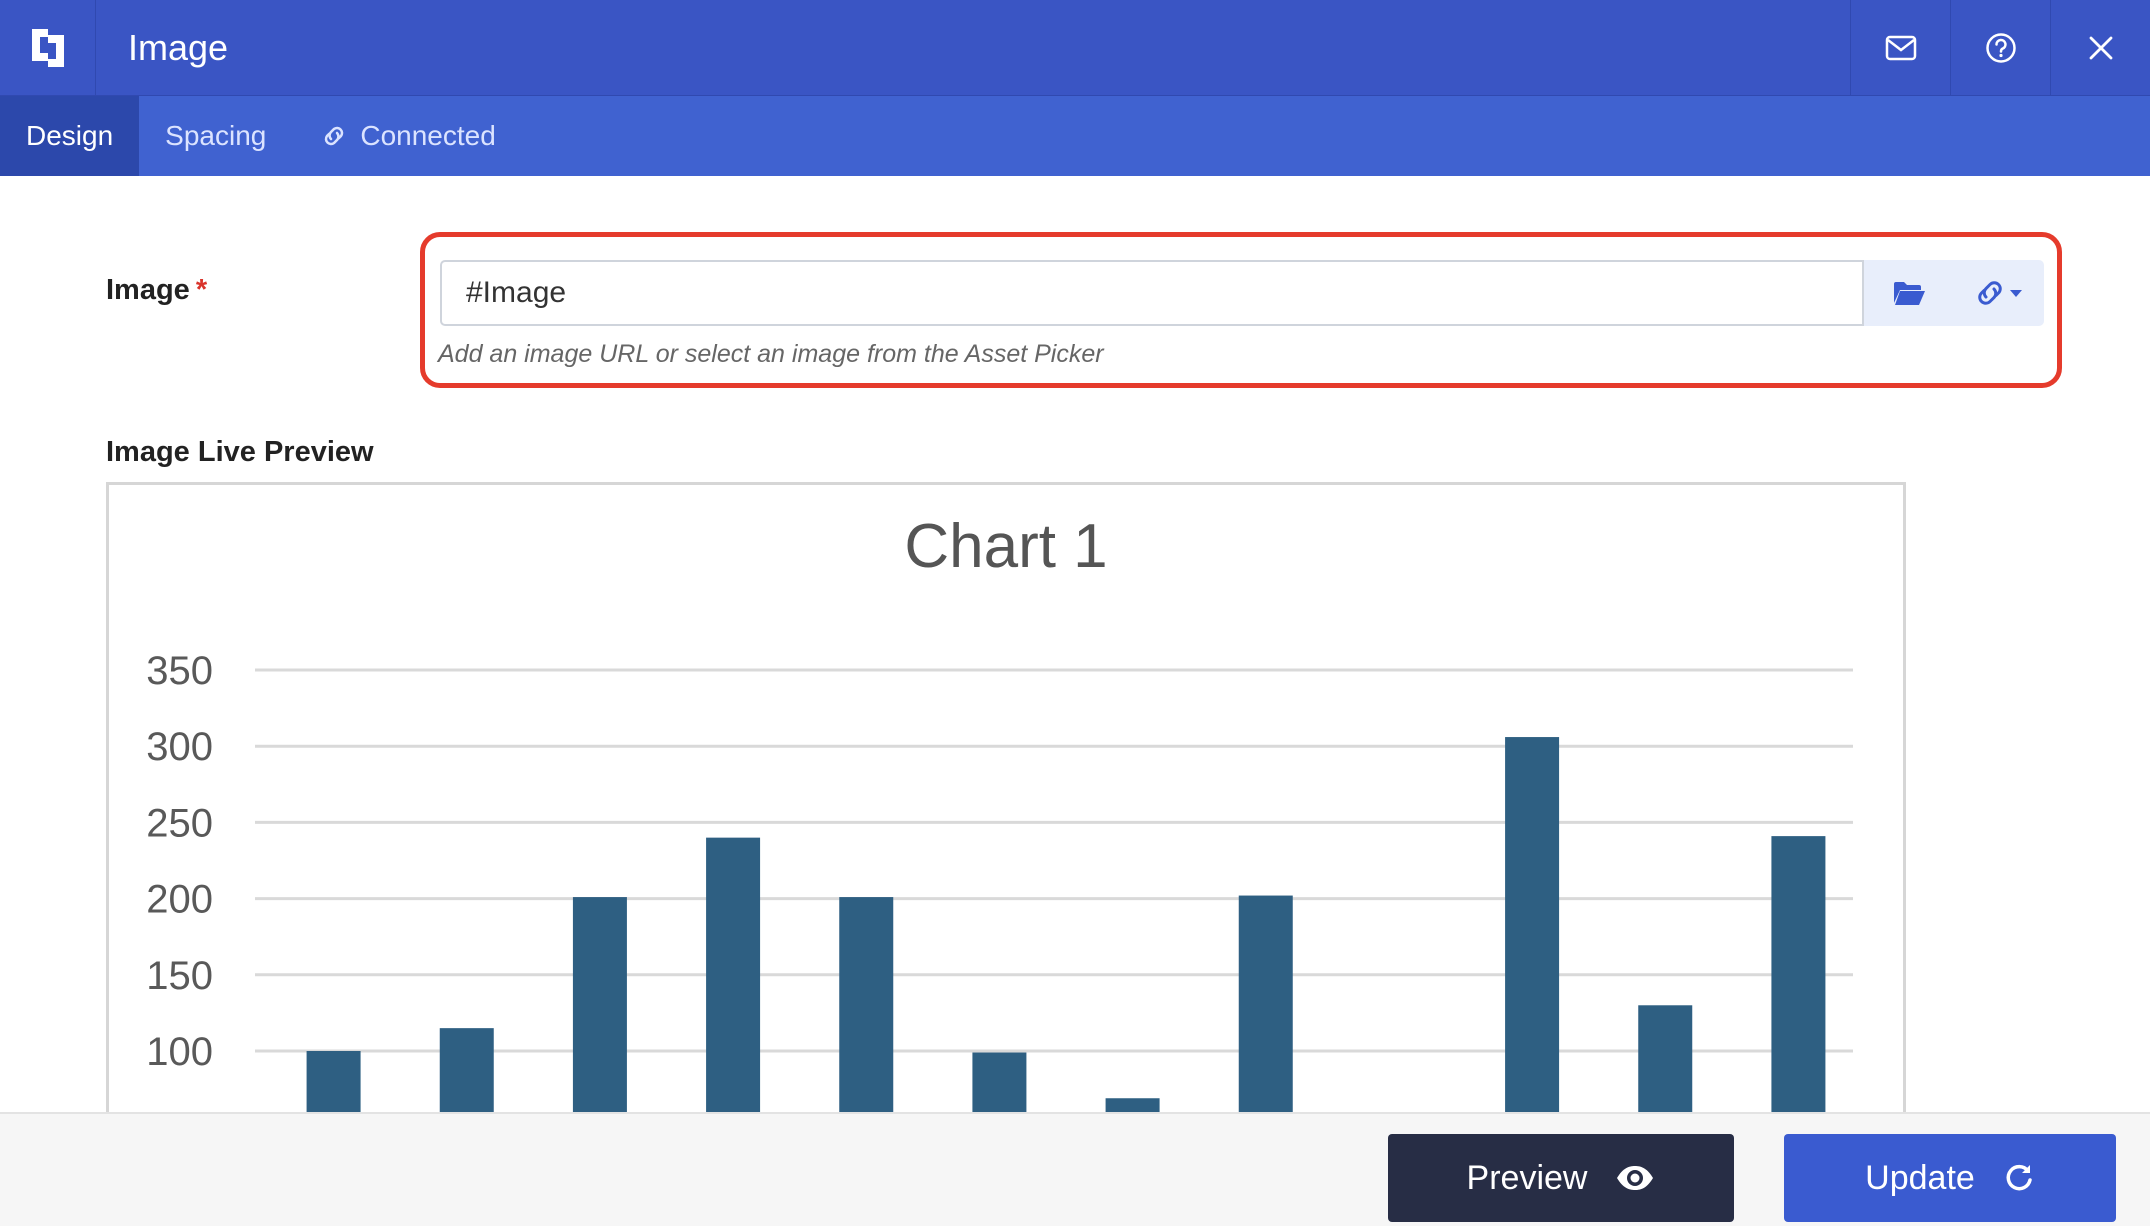 The width and height of the screenshot is (2150, 1226). Describe the element at coordinates (1561, 1178) in the screenshot. I see `preview-button: Preview` at that location.